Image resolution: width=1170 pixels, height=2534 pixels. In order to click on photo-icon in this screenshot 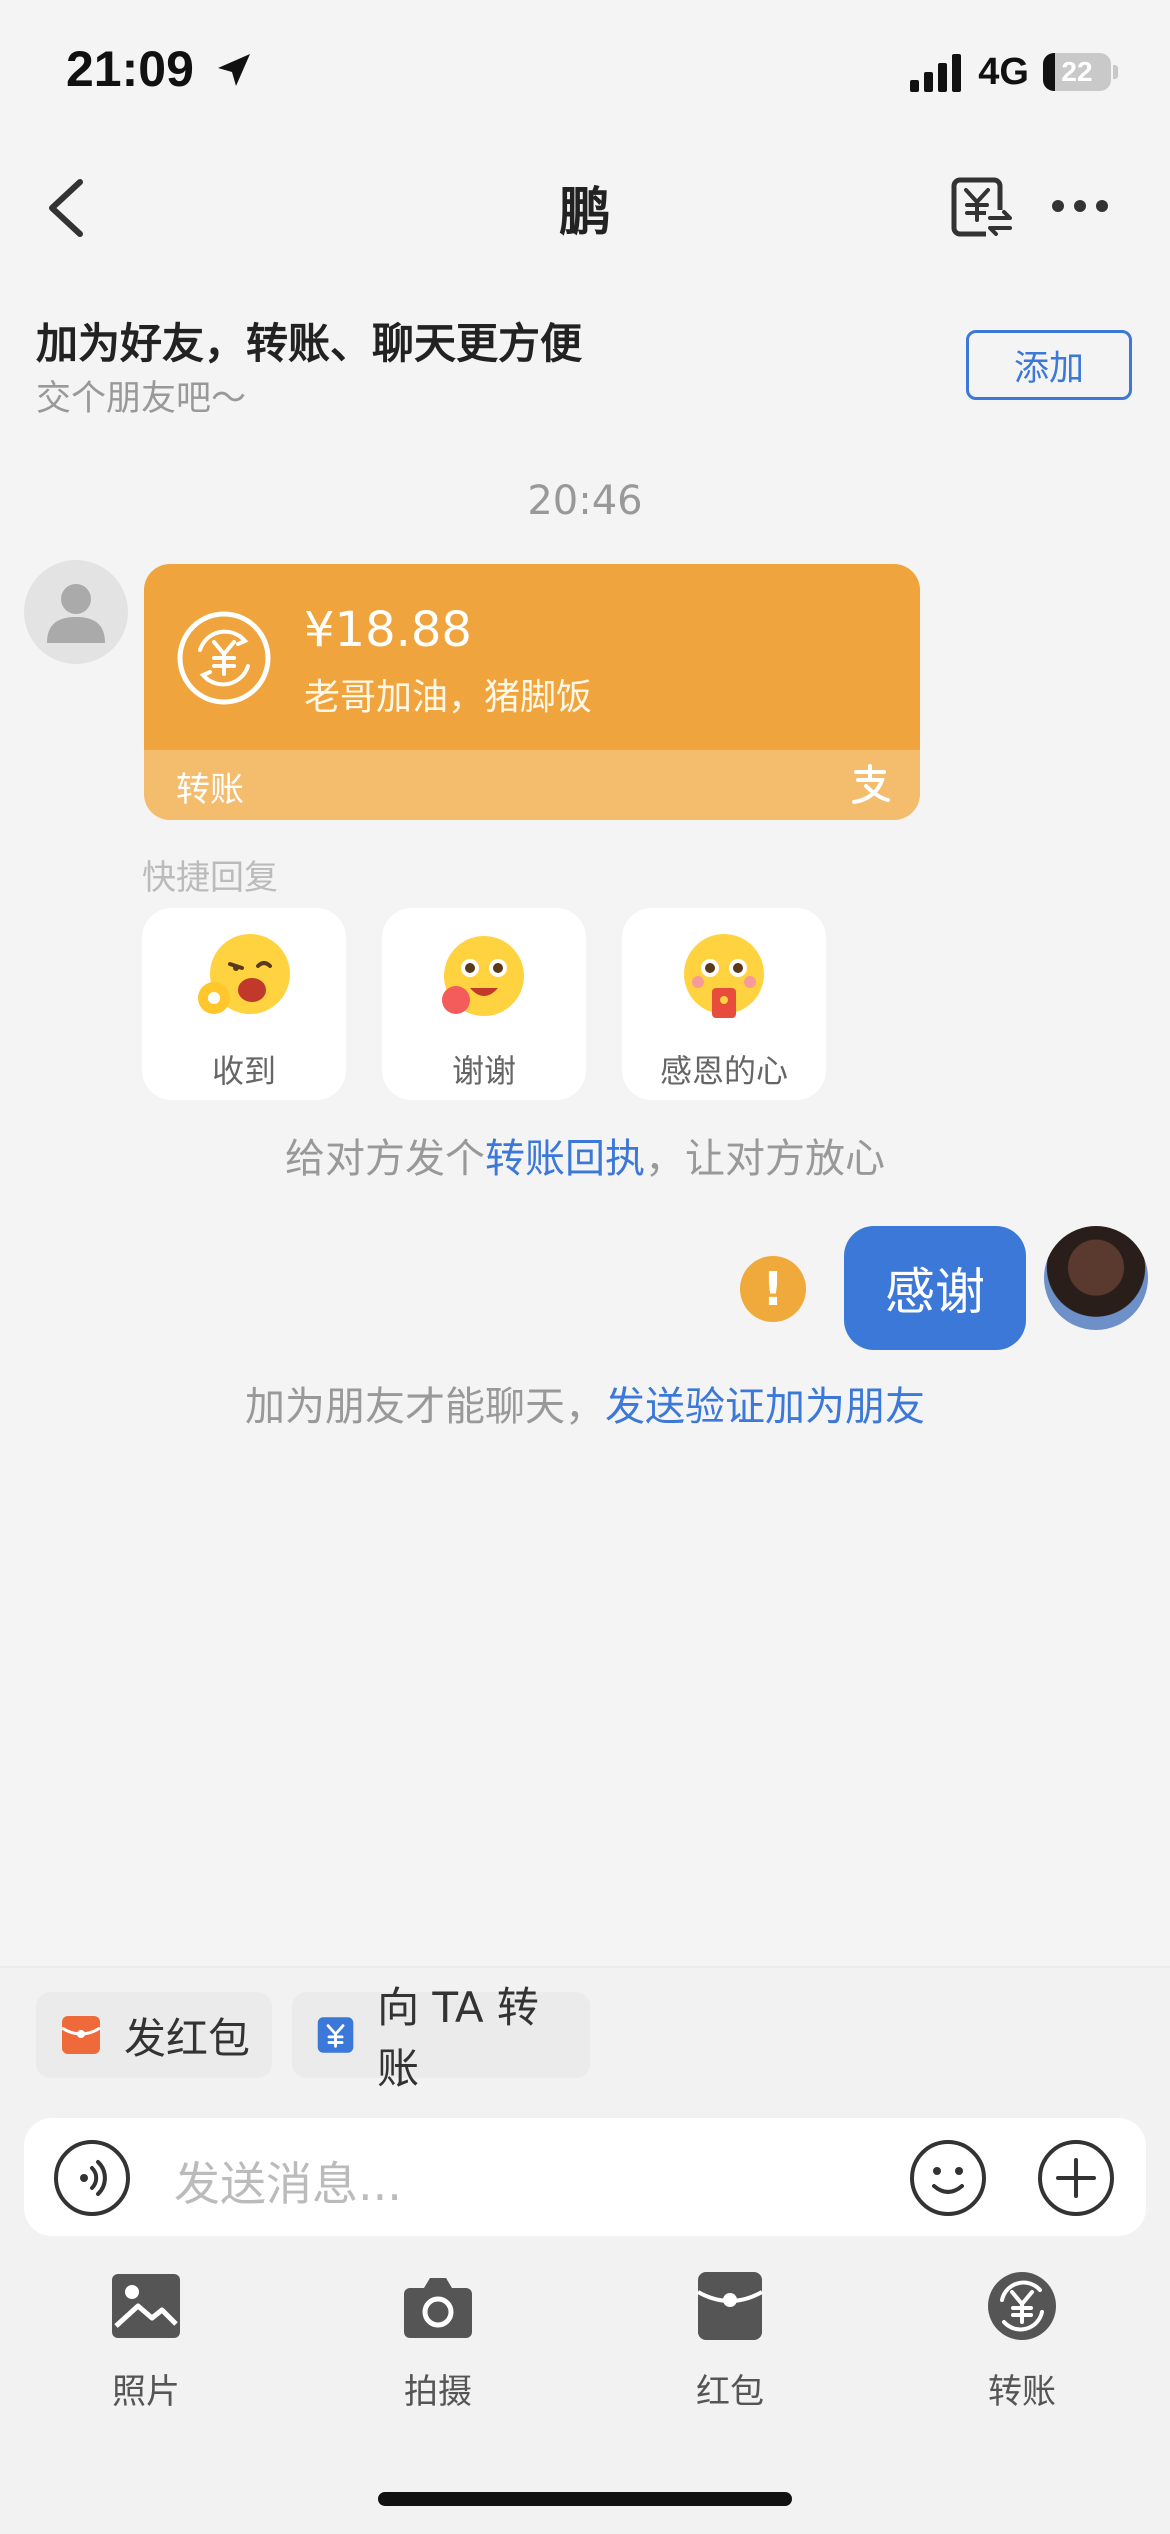, I will do `click(146, 2306)`.